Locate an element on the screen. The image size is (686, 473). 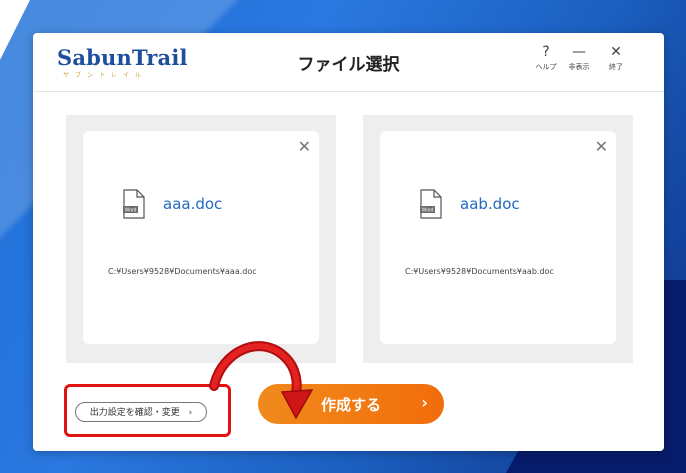
help-label: ヘルプ is located at coordinates (546, 67).